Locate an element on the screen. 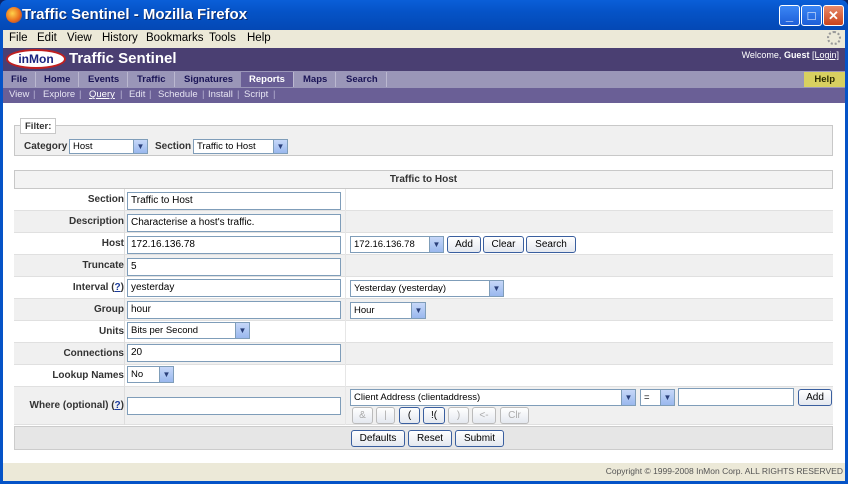 The height and width of the screenshot is (484, 848). where-input is located at coordinates (234, 406).